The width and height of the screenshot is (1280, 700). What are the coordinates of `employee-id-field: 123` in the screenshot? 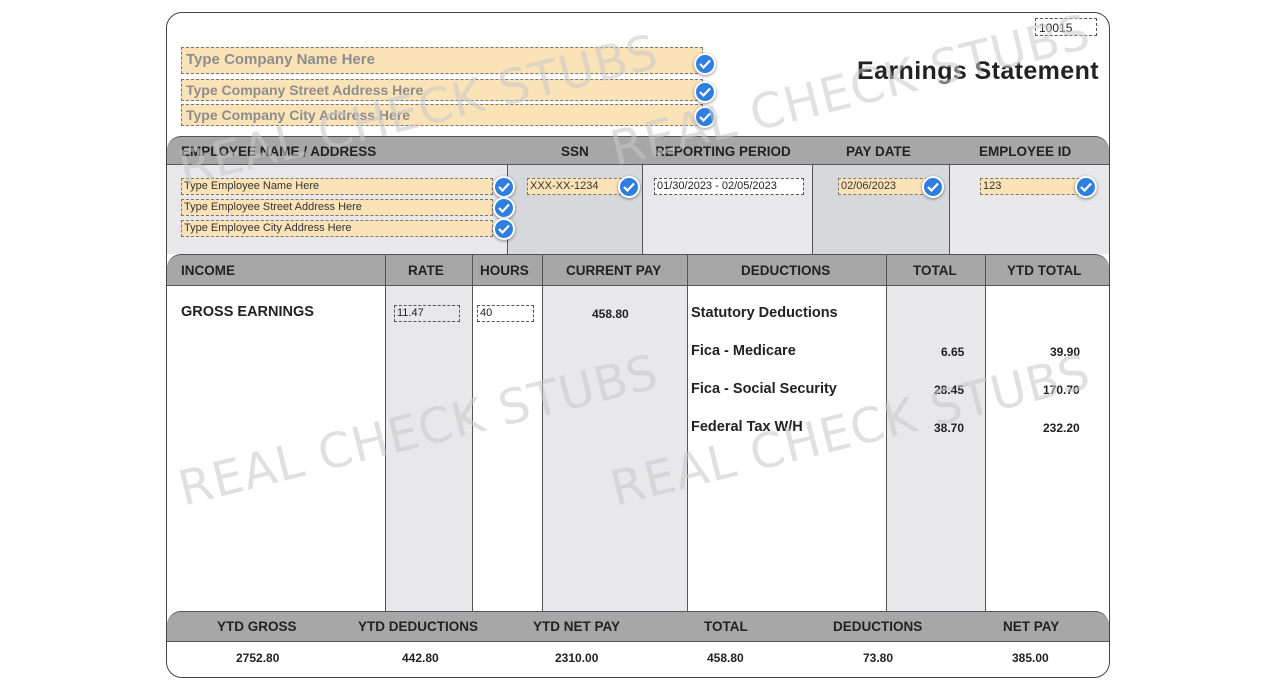 It's located at (1030, 186).